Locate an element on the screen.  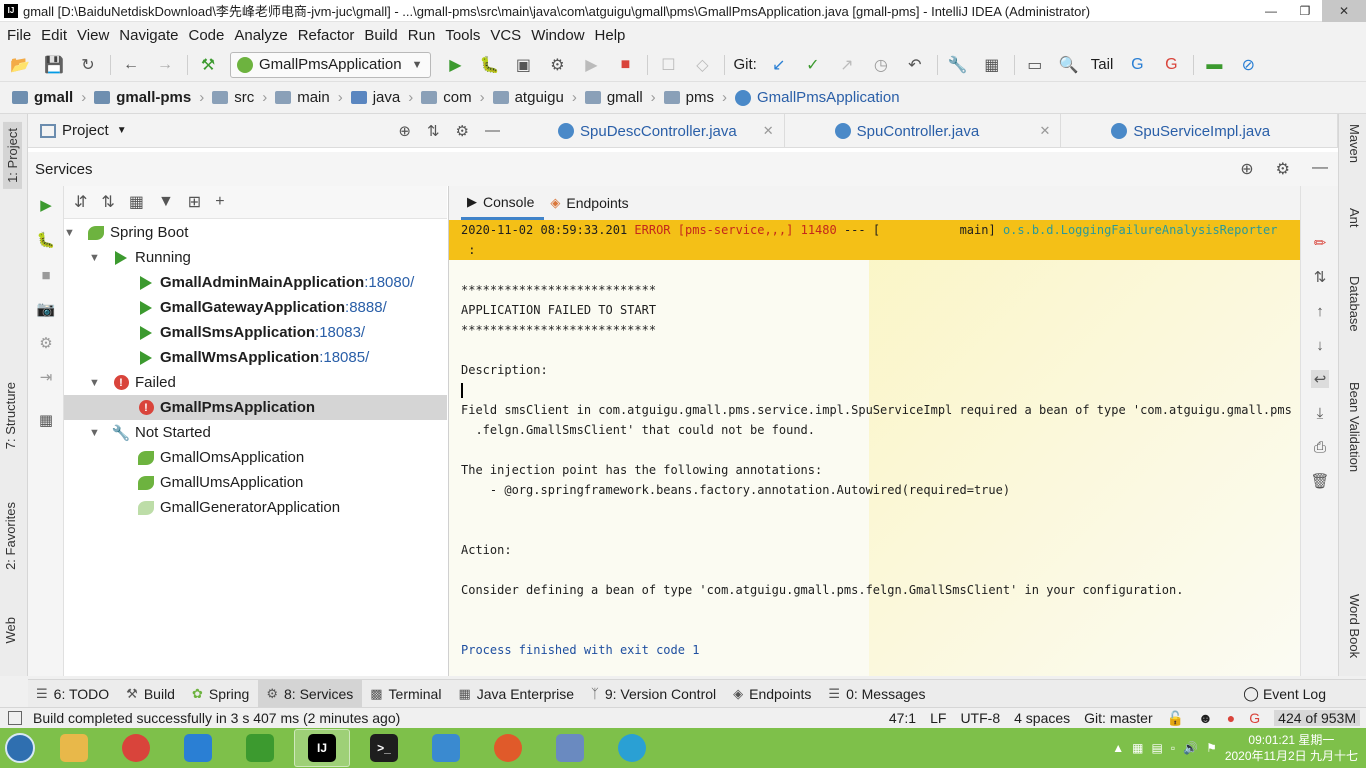
line-separator: LF is located at coordinates (938, 718).